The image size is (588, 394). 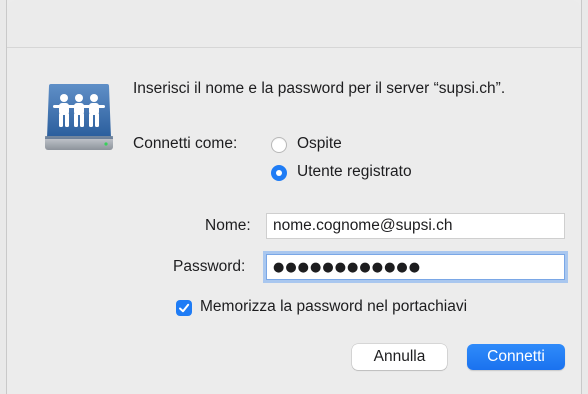 I want to click on connect-button: Connetti, so click(x=516, y=357).